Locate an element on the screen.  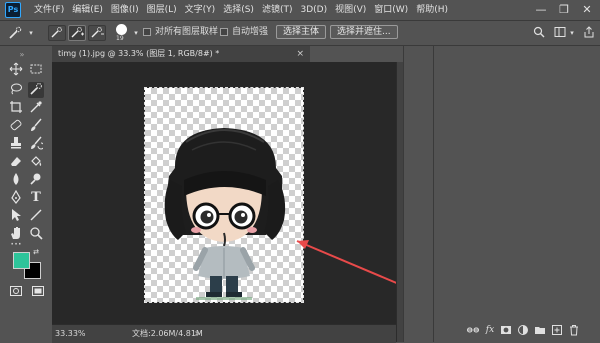
document-size: 文档:2.06M/4.81M is located at coordinates (167, 333).